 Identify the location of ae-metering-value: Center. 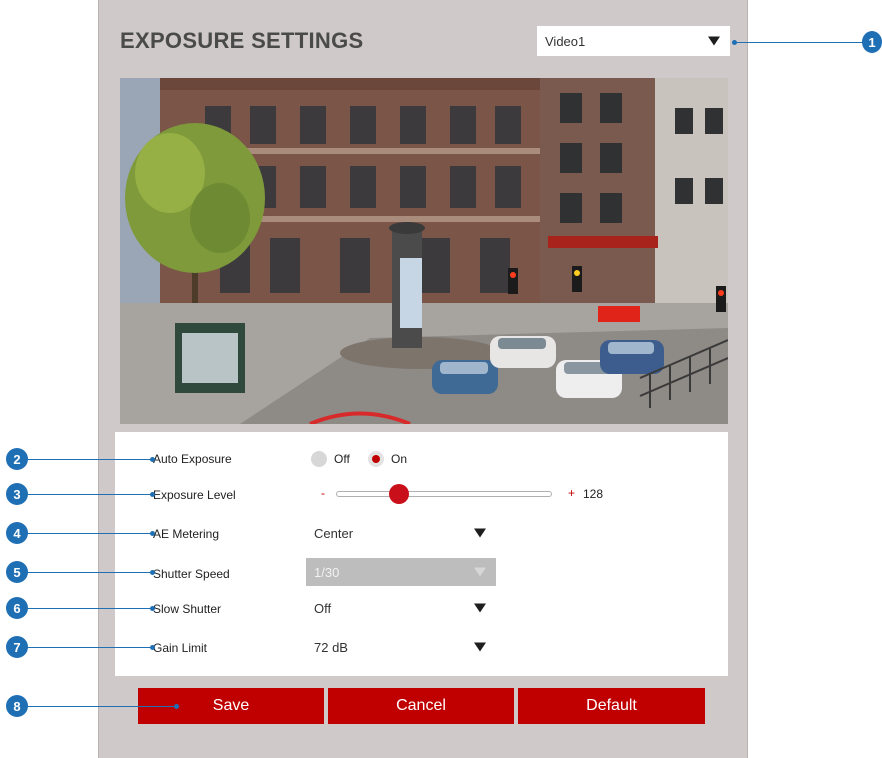
(334, 533).